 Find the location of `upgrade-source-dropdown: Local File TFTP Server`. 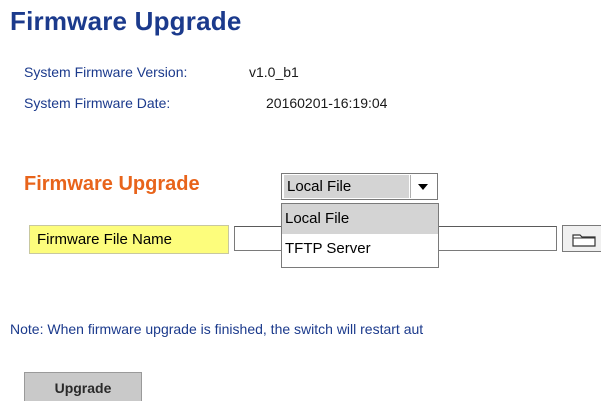

upgrade-source-dropdown: Local File TFTP Server is located at coordinates (360, 235).